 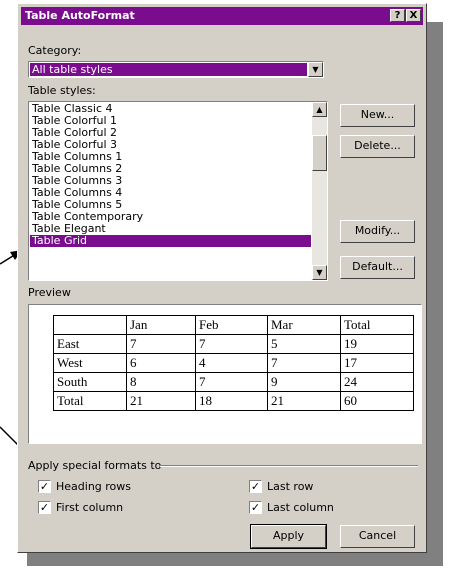 What do you see at coordinates (377, 536) in the screenshot?
I see `cancel-button: Cancel` at bounding box center [377, 536].